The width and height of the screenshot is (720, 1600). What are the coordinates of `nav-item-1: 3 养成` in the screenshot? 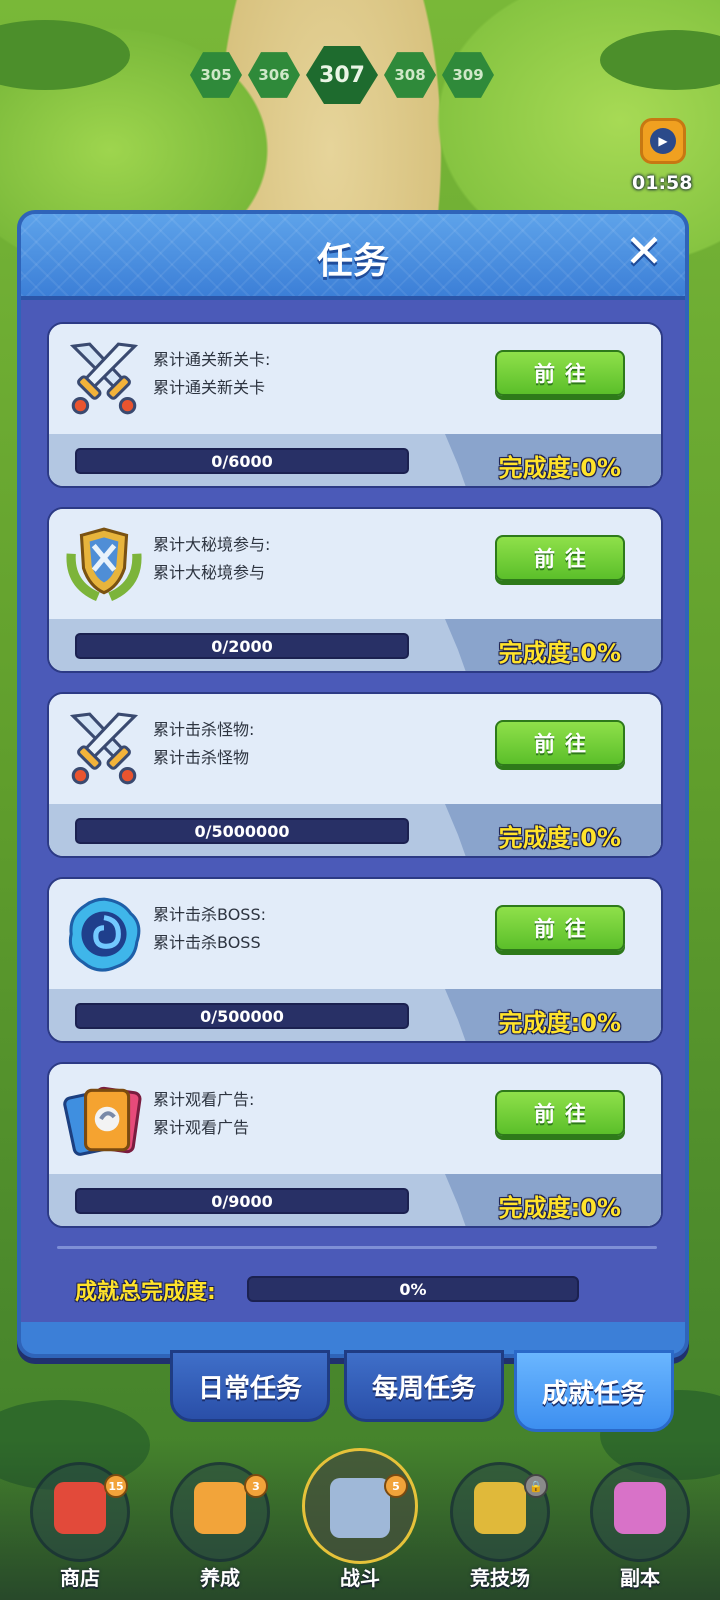 It's located at (220, 1522).